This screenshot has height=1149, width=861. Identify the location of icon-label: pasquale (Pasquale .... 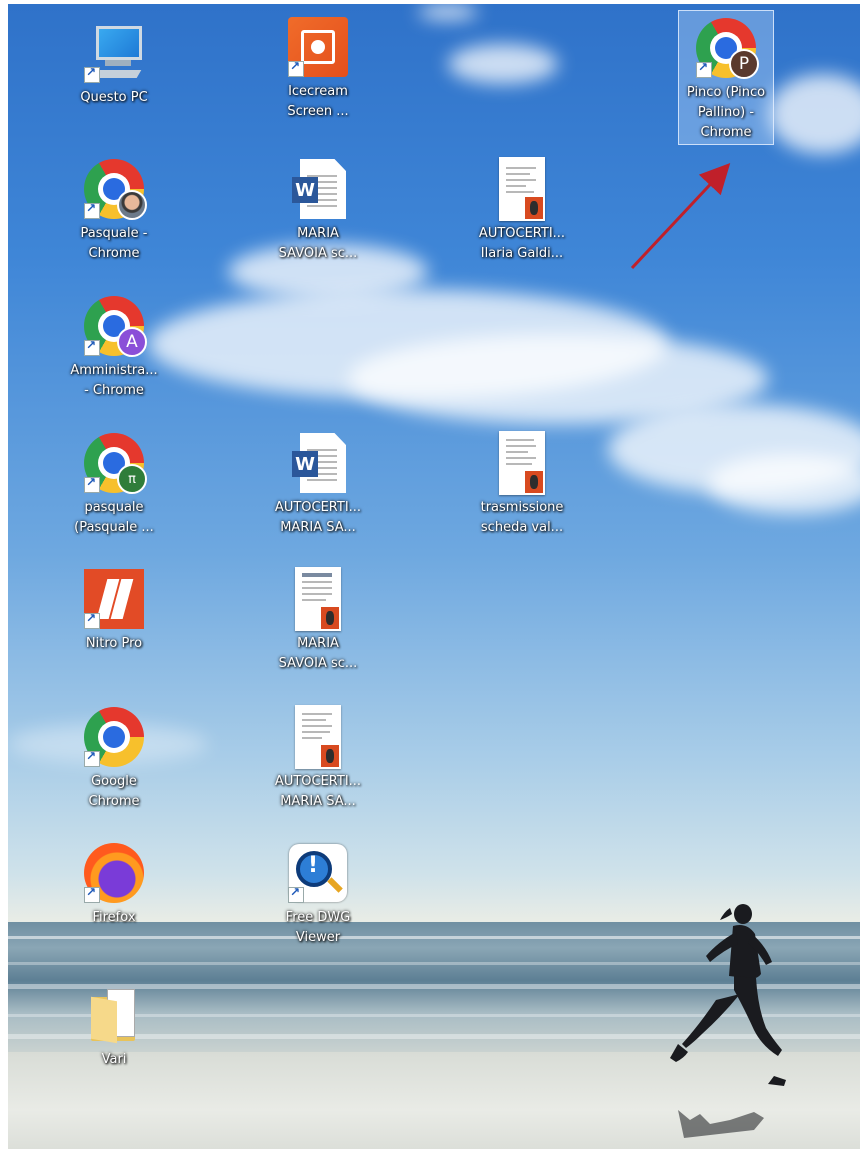
(114, 517).